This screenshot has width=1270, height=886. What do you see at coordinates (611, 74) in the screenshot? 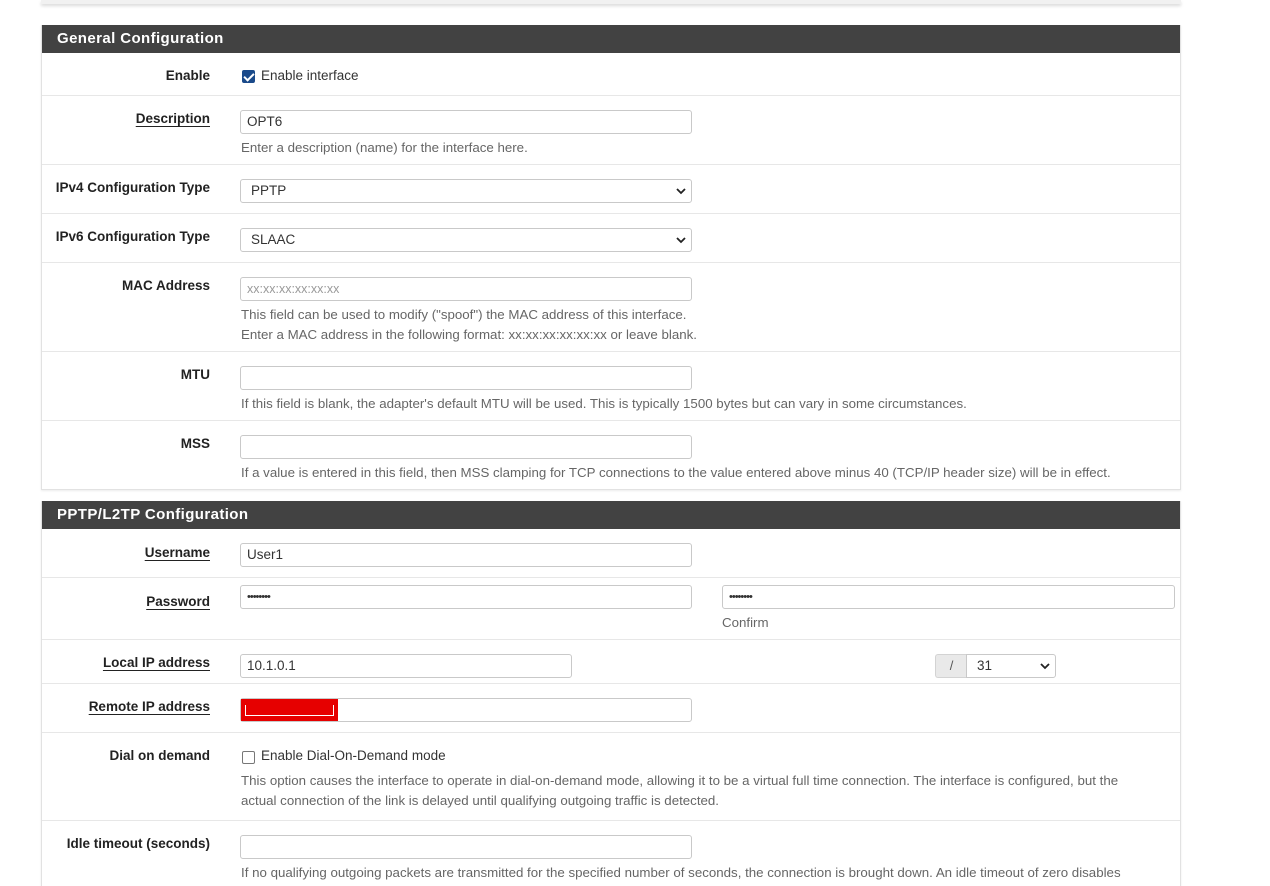
I see `row-enable: Enable Enable interface` at bounding box center [611, 74].